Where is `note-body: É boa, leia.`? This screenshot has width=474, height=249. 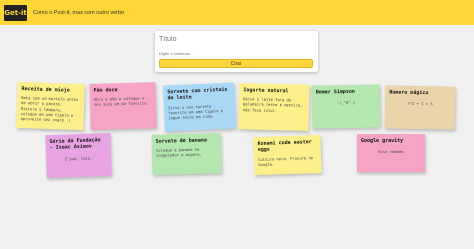 note-body: É boa, leia. is located at coordinates (78, 158).